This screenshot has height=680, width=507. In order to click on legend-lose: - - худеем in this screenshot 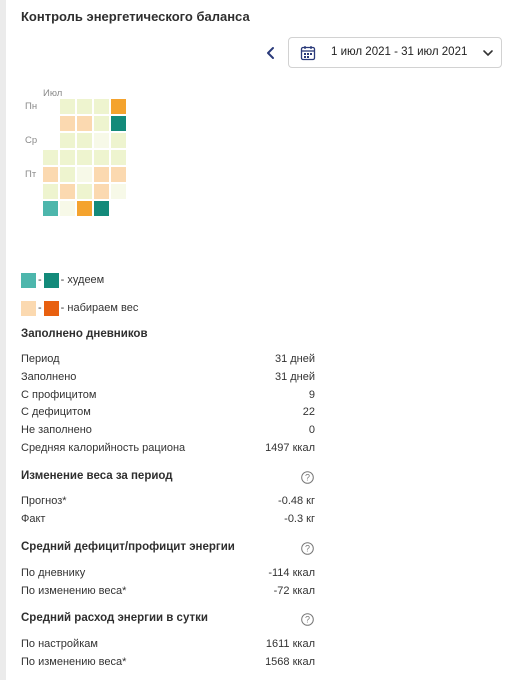, I will do `click(62, 280)`.